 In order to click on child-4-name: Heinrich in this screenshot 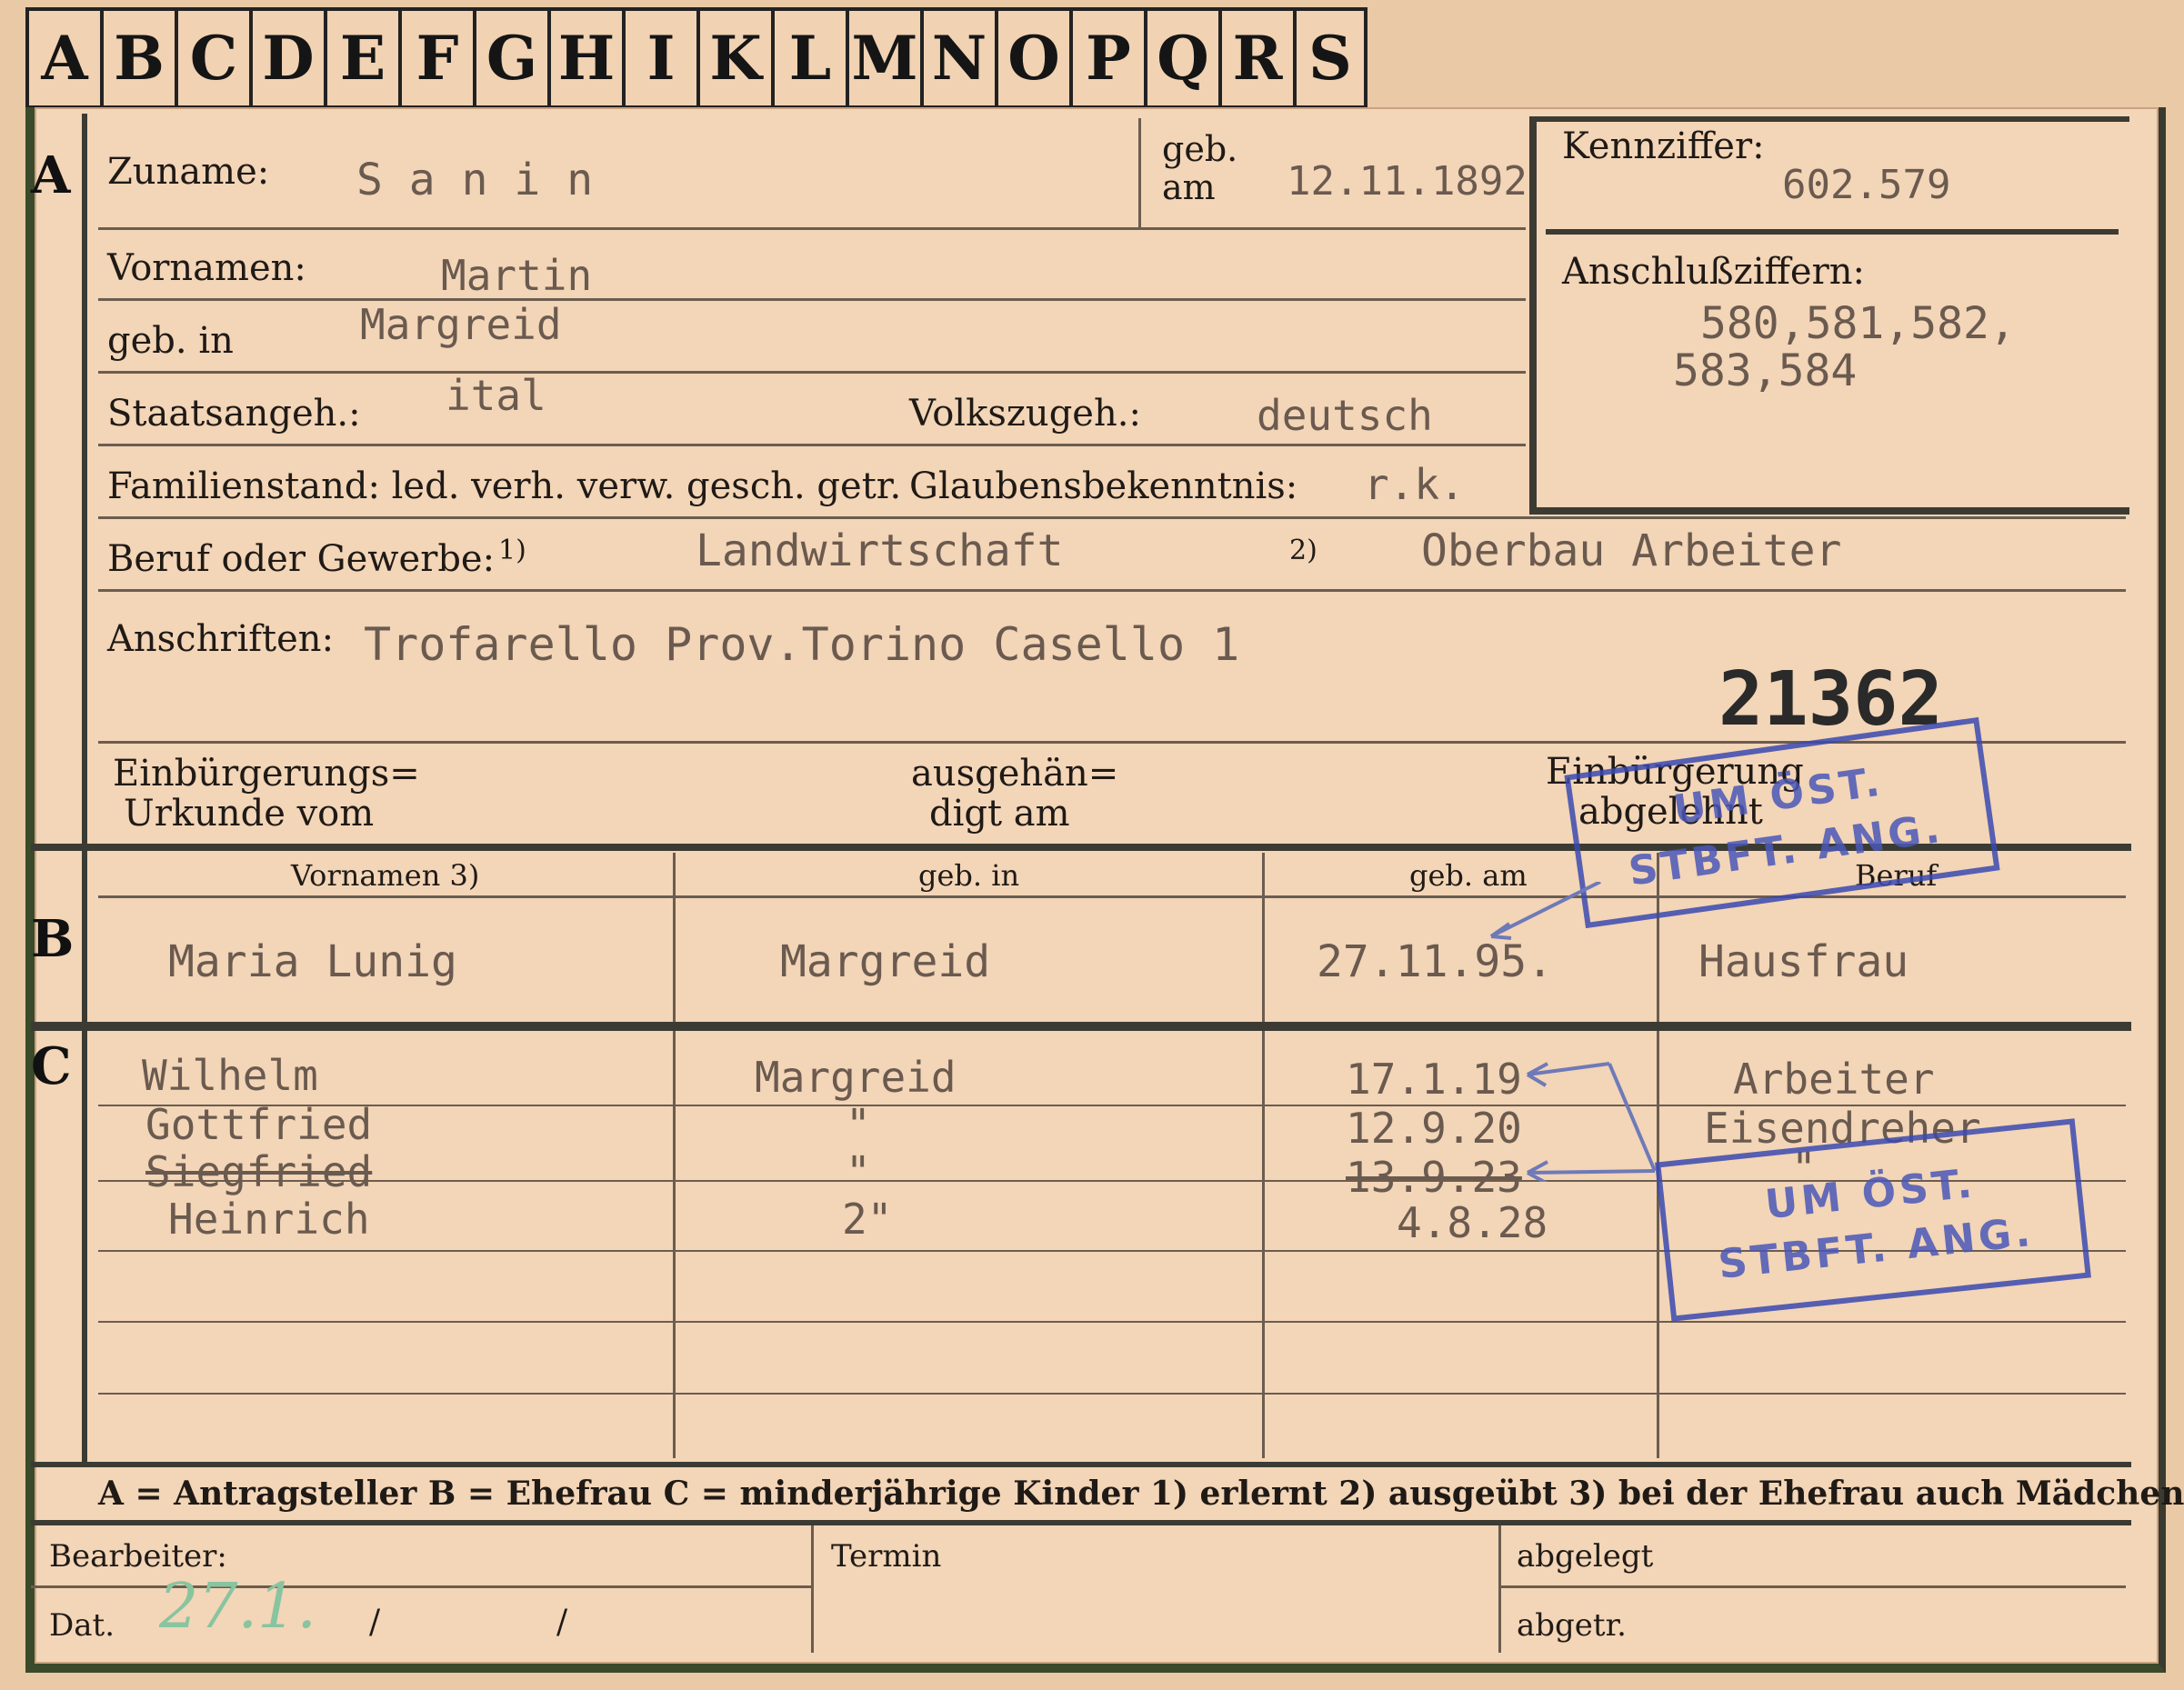, I will do `click(269, 1219)`.